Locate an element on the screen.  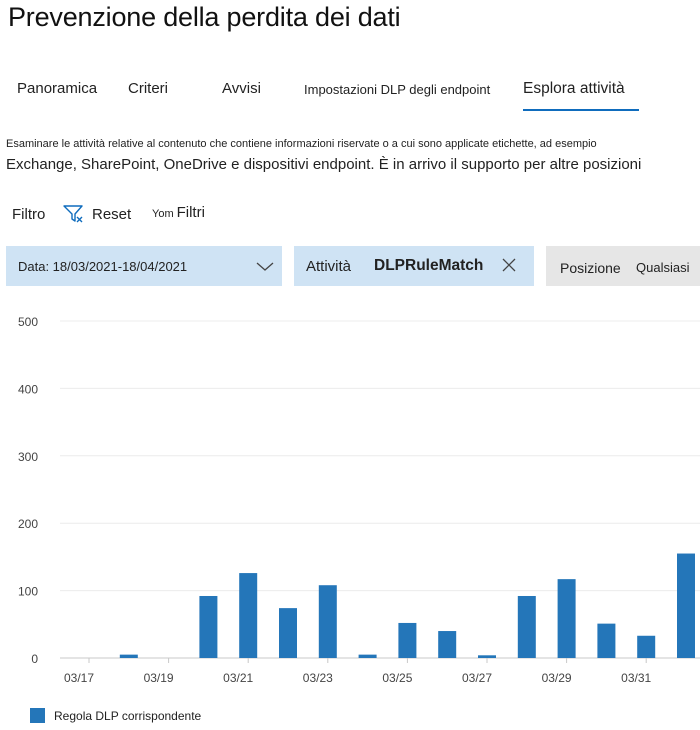
filters-button: Yom Filtri is located at coordinates (178, 212).